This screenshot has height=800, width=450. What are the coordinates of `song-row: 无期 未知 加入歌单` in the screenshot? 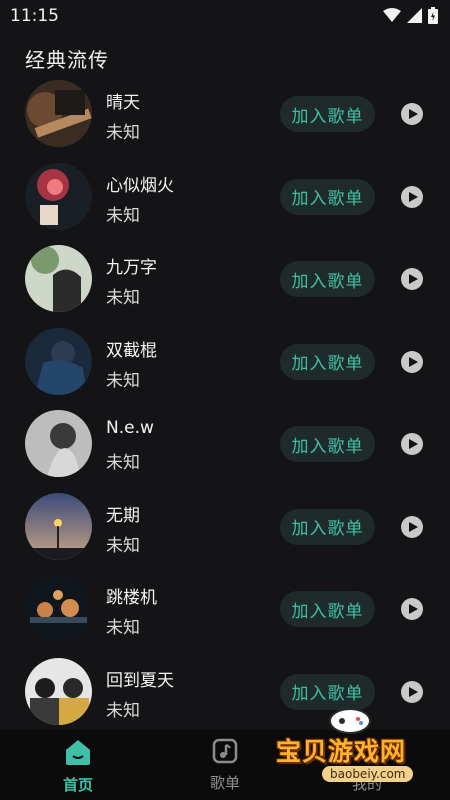 It's located at (225, 526).